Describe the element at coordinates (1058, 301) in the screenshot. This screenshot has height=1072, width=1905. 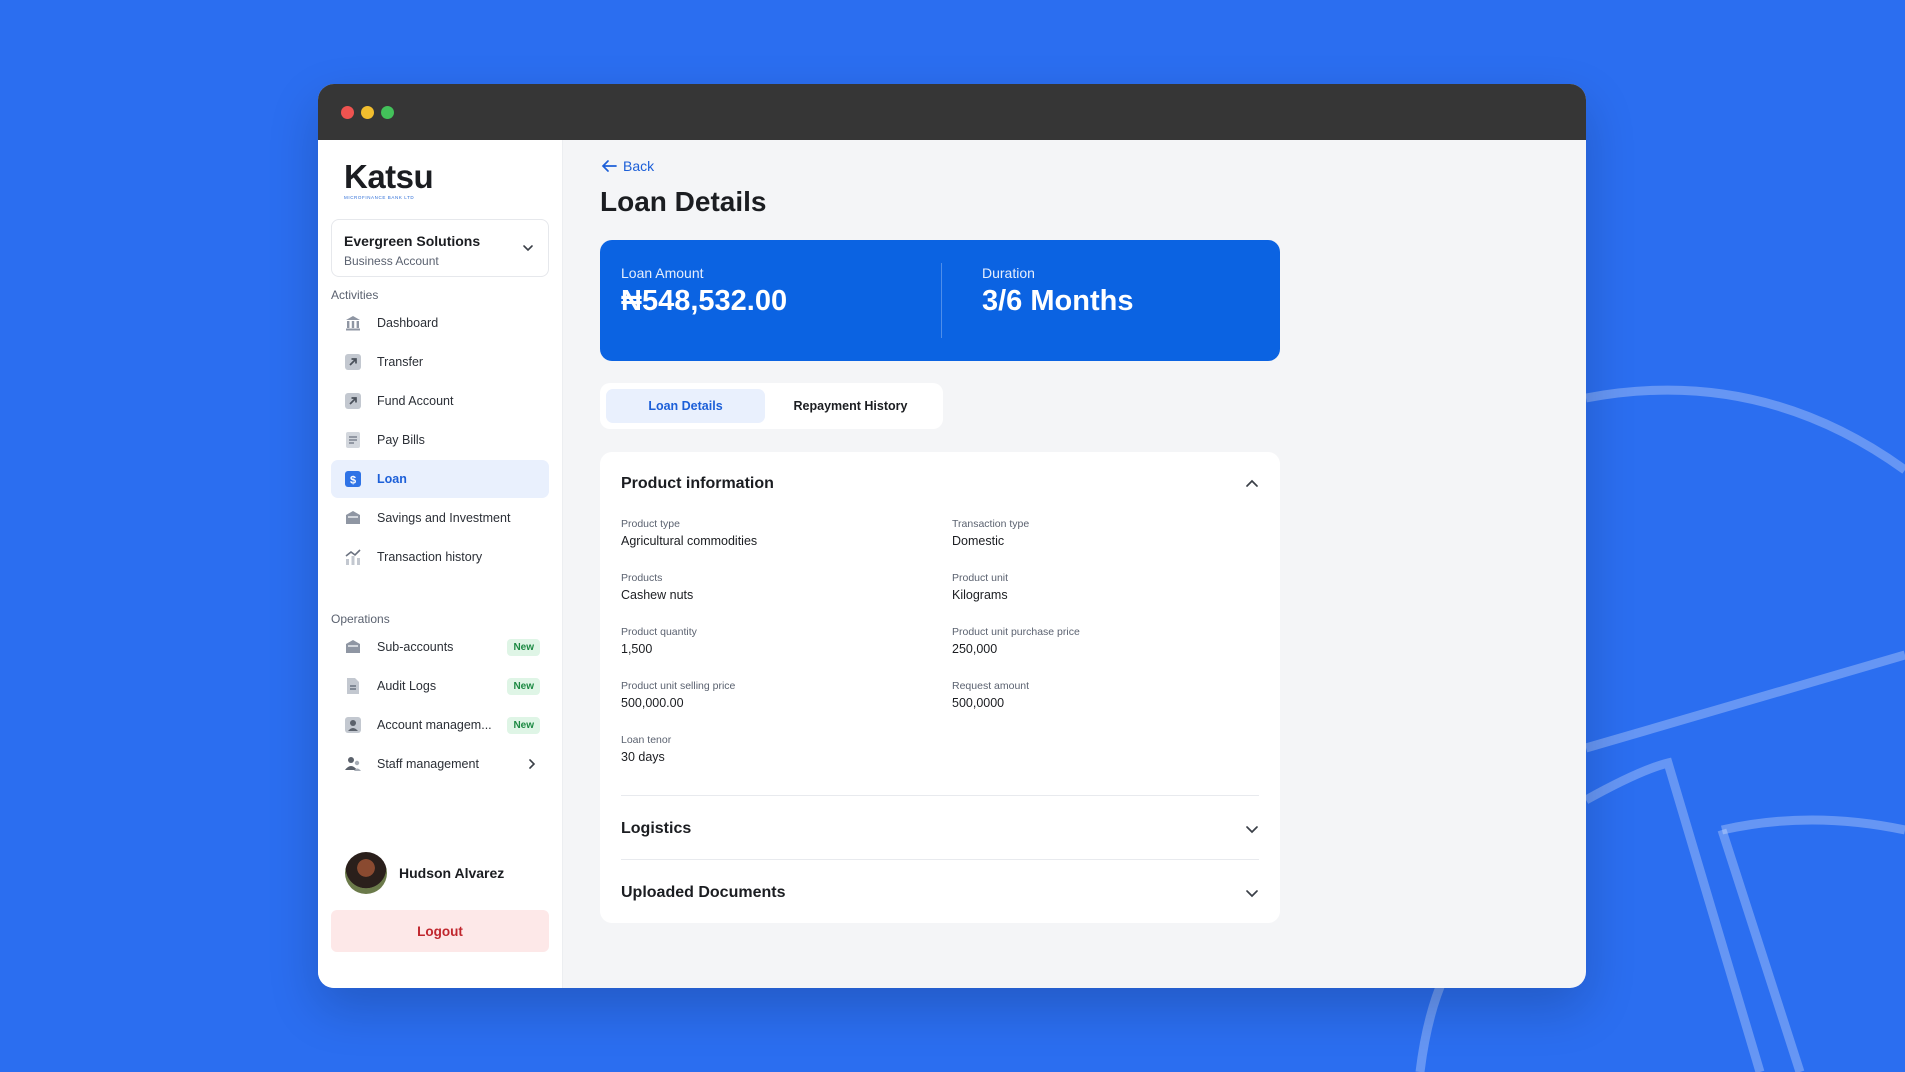
I see `duration-value: 3/6 Months` at that location.